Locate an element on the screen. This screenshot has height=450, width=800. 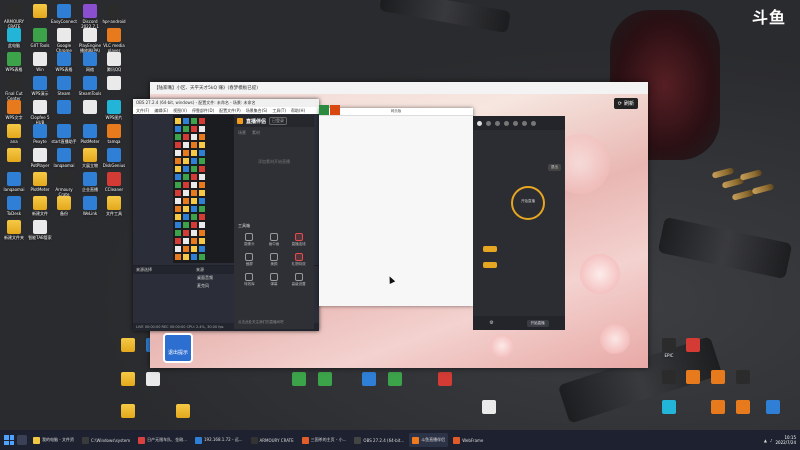
desktop-icon: start直播助手 is located at coordinates (64, 136).